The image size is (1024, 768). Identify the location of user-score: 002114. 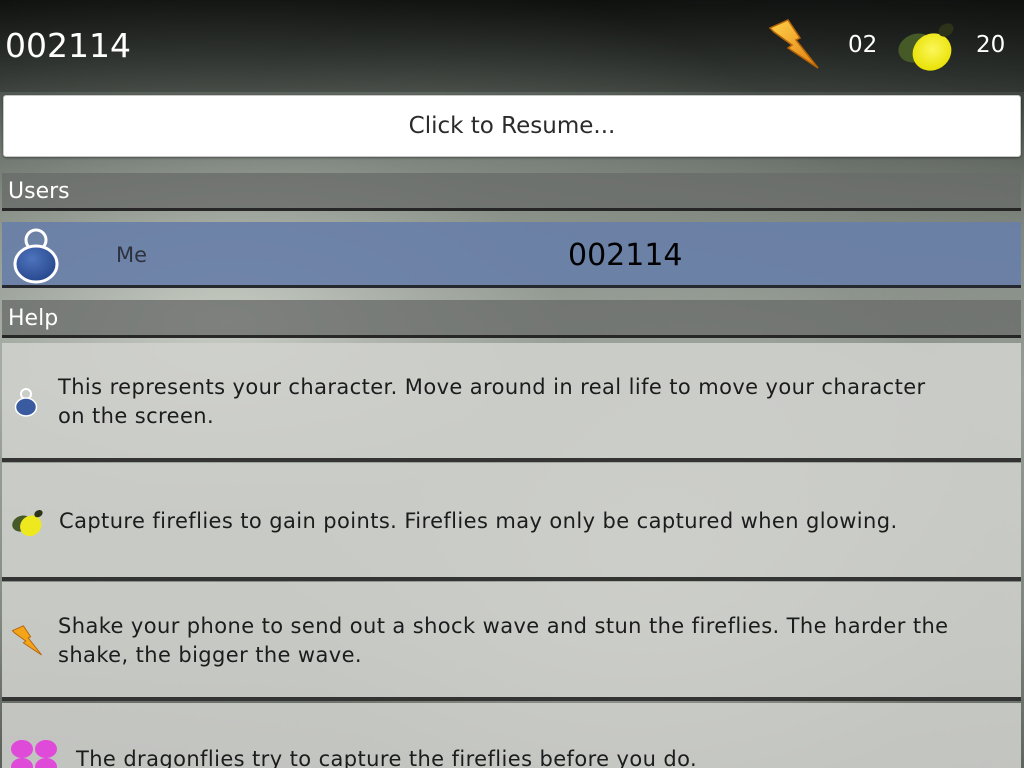
(625, 255).